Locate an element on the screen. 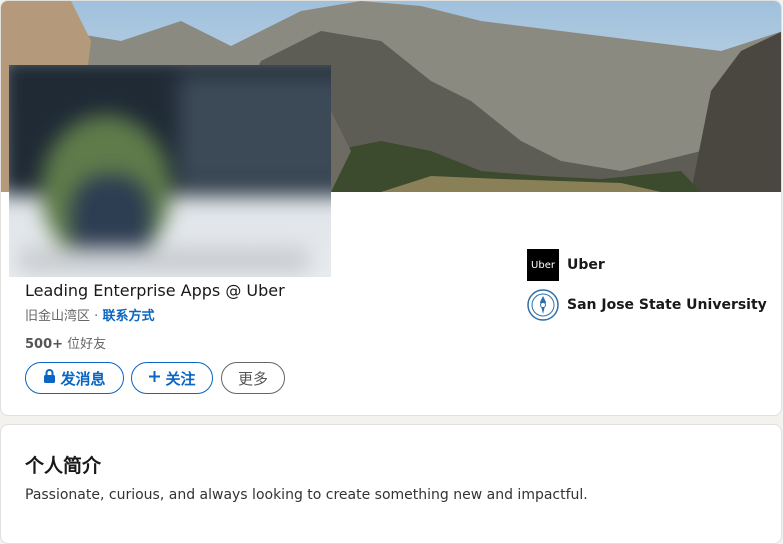 This screenshot has height=544, width=783. follow-button-label: 关注 is located at coordinates (180, 378).